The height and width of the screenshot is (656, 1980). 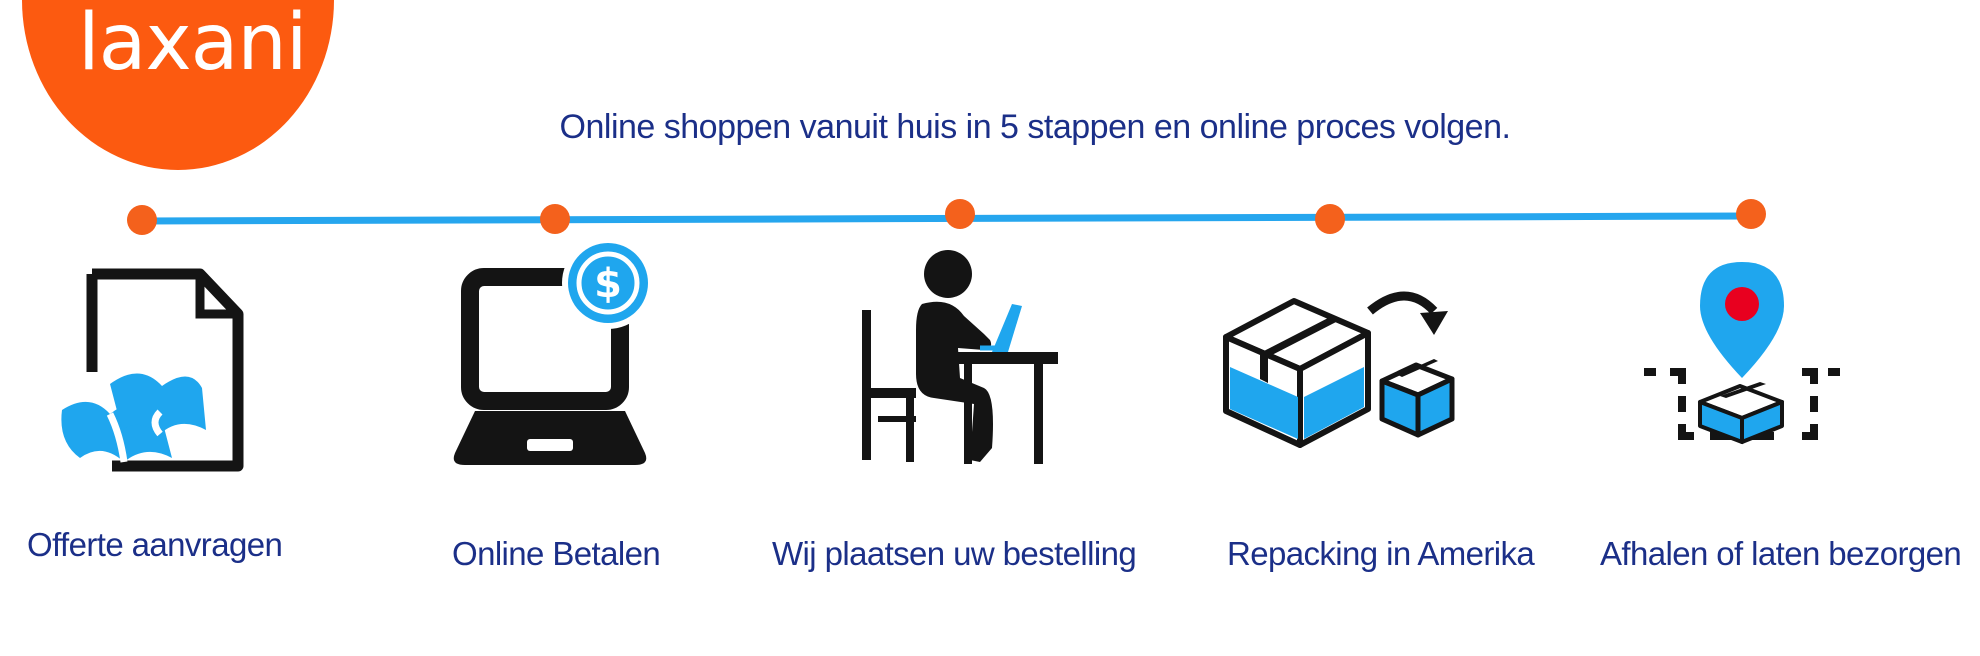 I want to click on person-ordering-icon, so click(x=960, y=357).